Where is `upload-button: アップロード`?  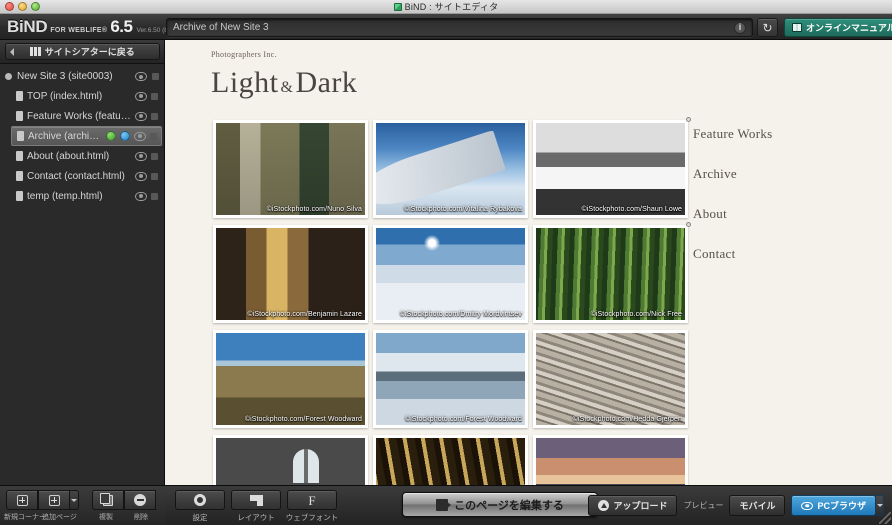
upload-button: アップロード is located at coordinates (633, 505).